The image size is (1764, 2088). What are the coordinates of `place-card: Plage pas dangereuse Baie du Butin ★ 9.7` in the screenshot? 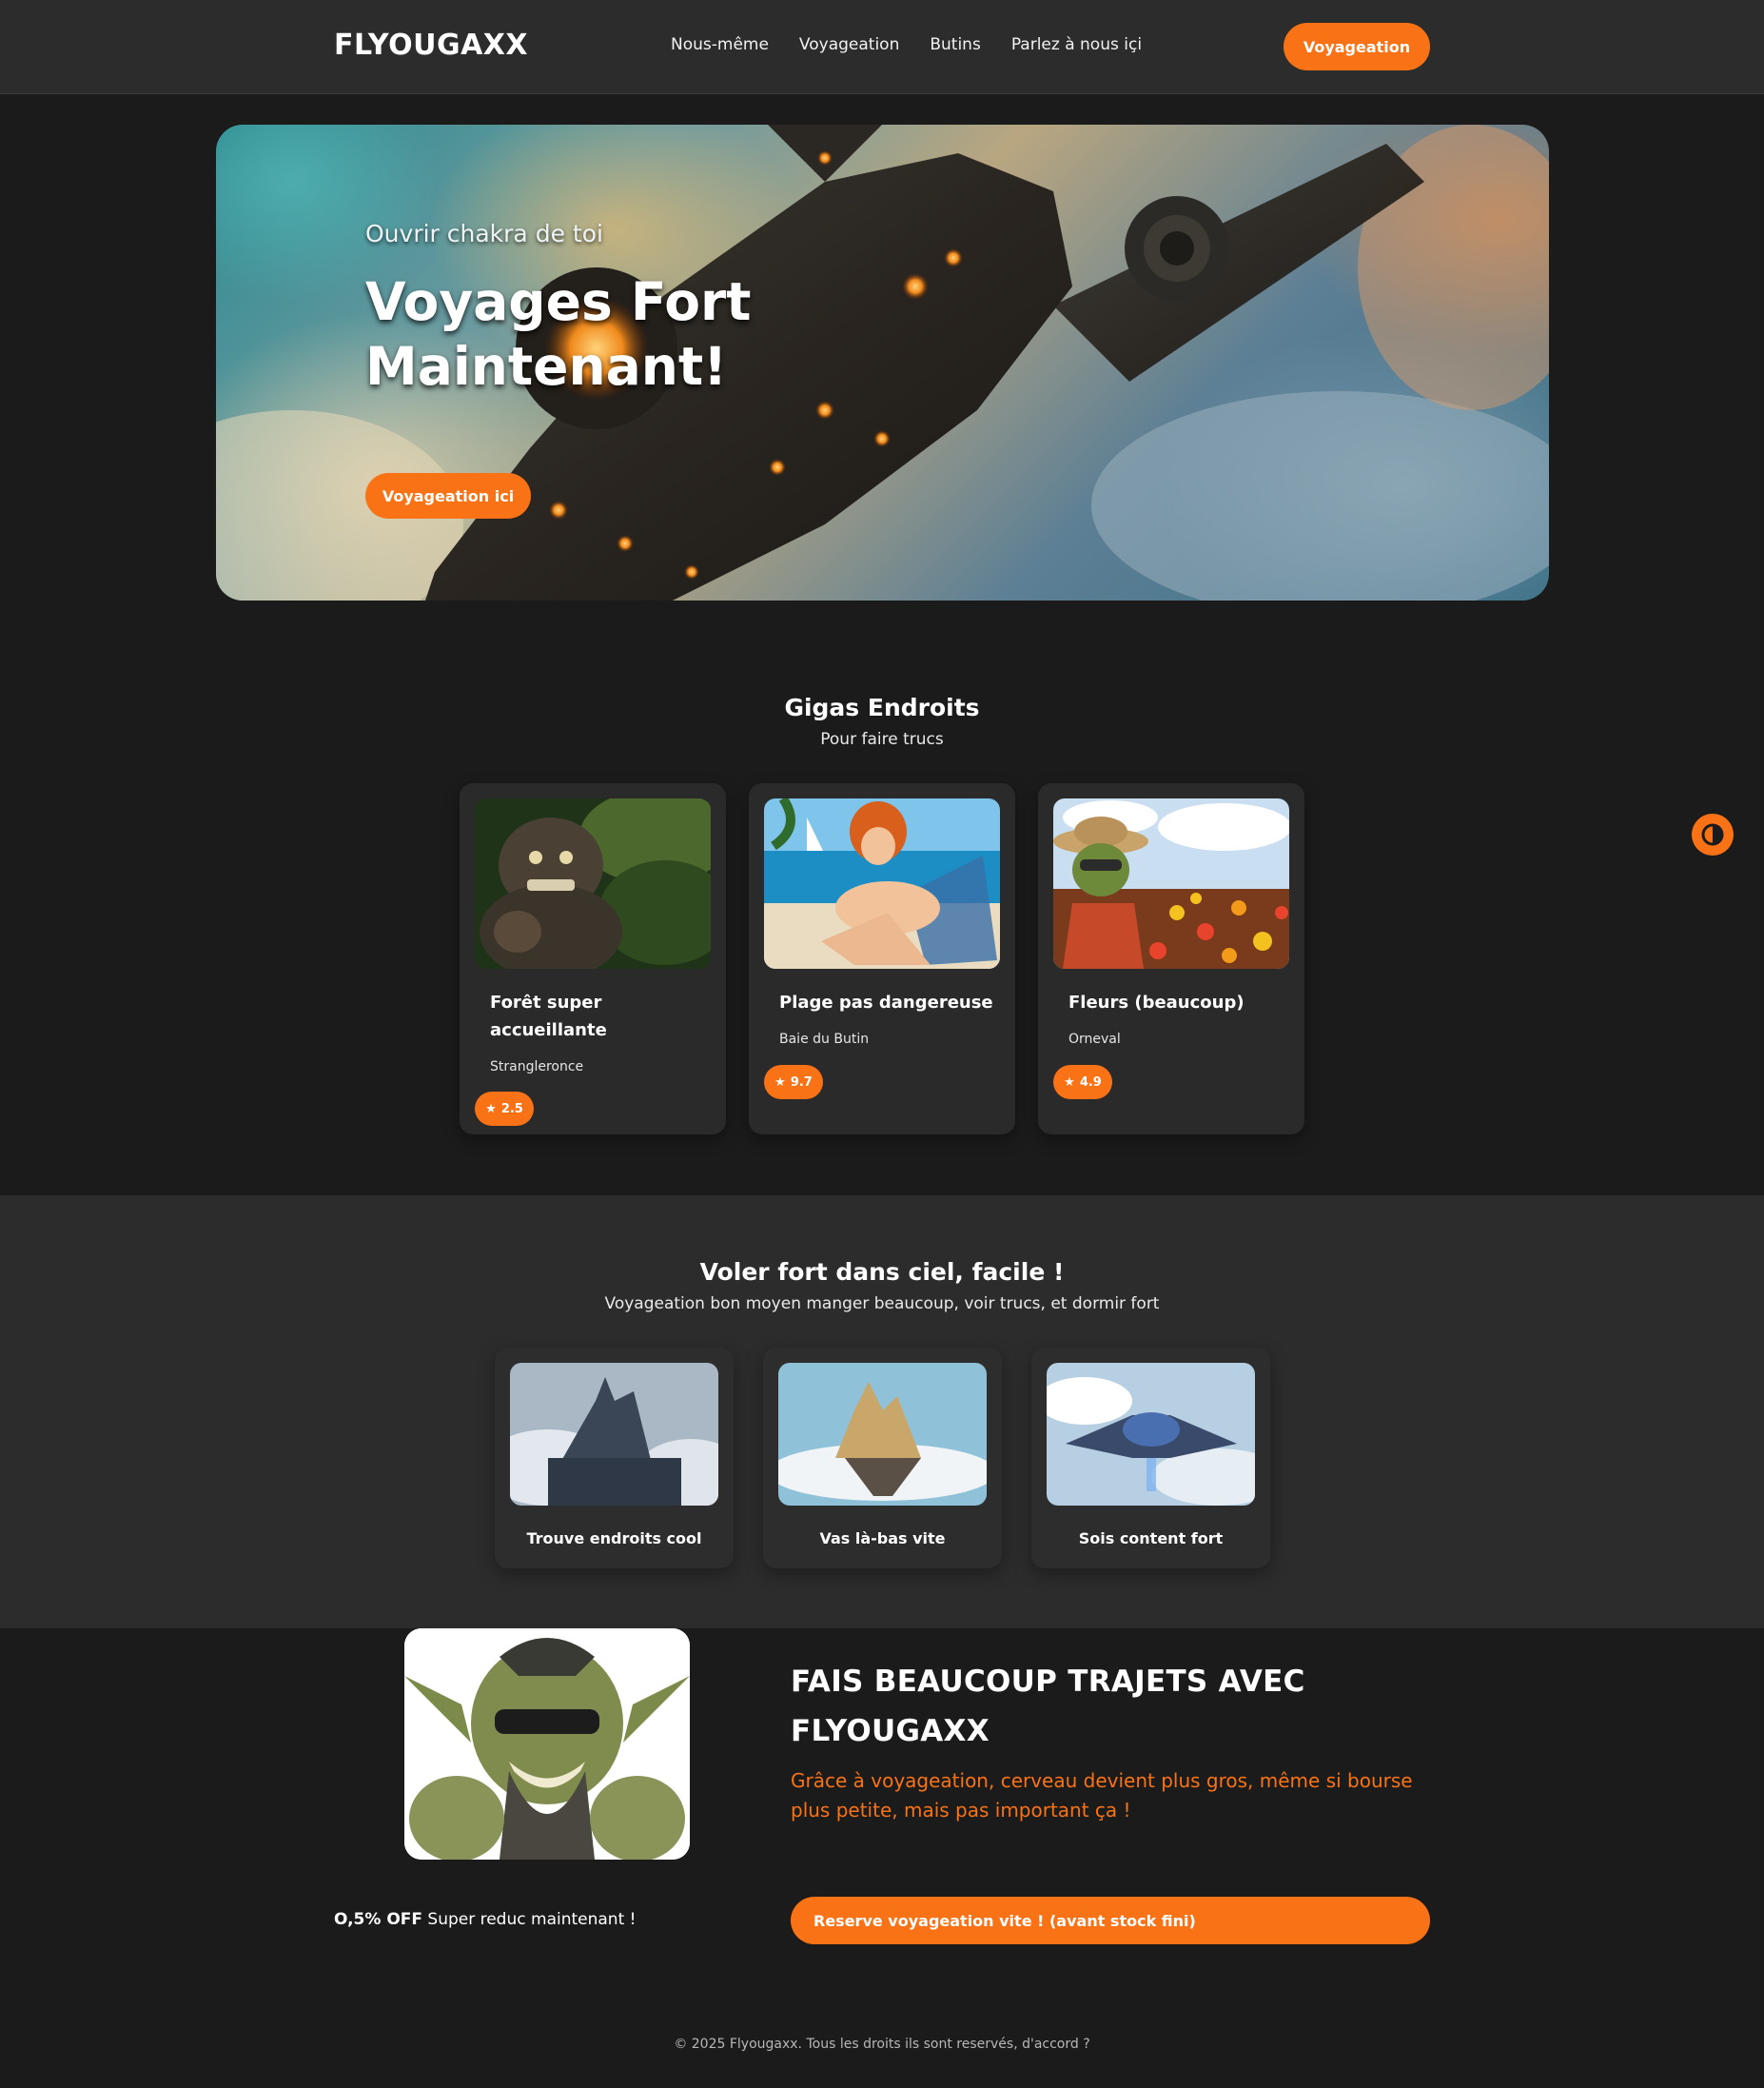 It's located at (882, 959).